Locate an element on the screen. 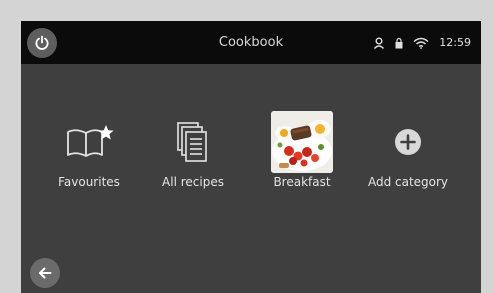 The height and width of the screenshot is (293, 494). status-bar: 12:59 is located at coordinates (422, 42).